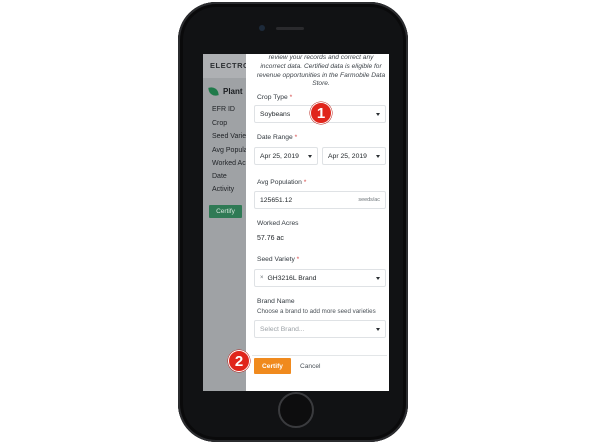 The height and width of the screenshot is (444, 592). What do you see at coordinates (213, 91) in the screenshot?
I see `leaf-icon` at bounding box center [213, 91].